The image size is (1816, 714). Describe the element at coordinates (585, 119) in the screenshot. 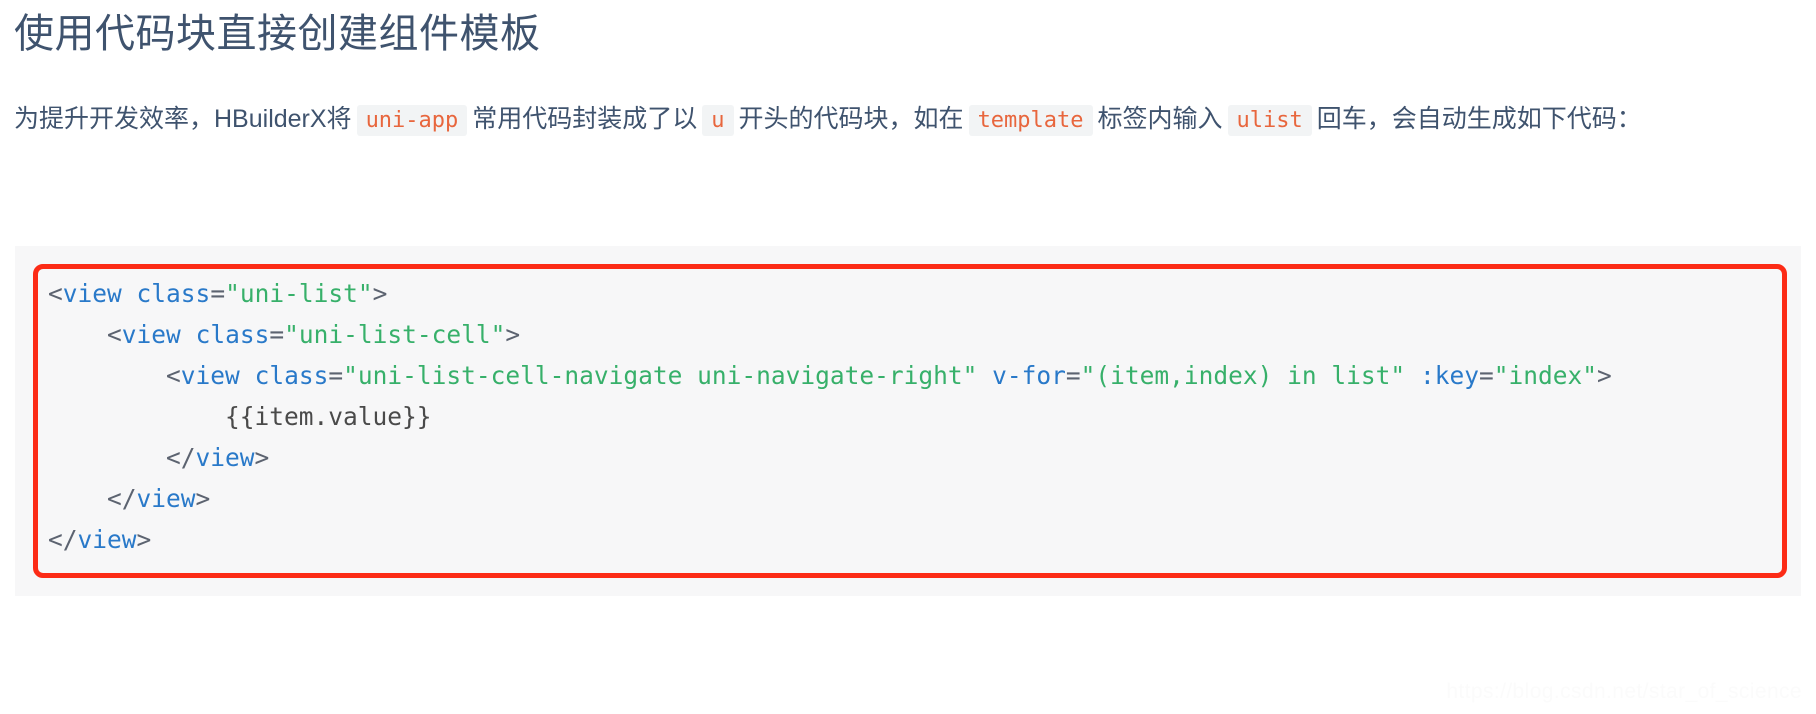

I see `paragraph-text: 常用代码封装成了以` at that location.